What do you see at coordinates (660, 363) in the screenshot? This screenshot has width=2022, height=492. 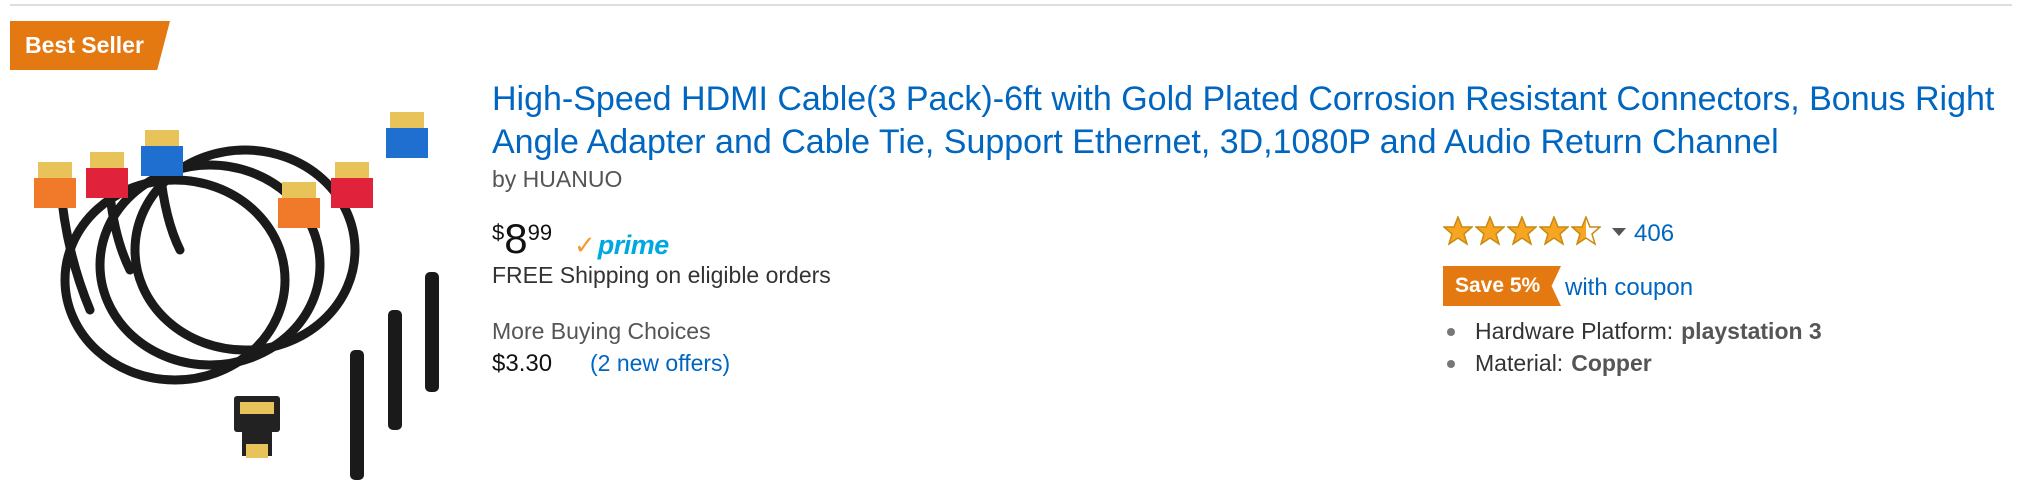 I see `new-offers-link: (2 new offers)` at bounding box center [660, 363].